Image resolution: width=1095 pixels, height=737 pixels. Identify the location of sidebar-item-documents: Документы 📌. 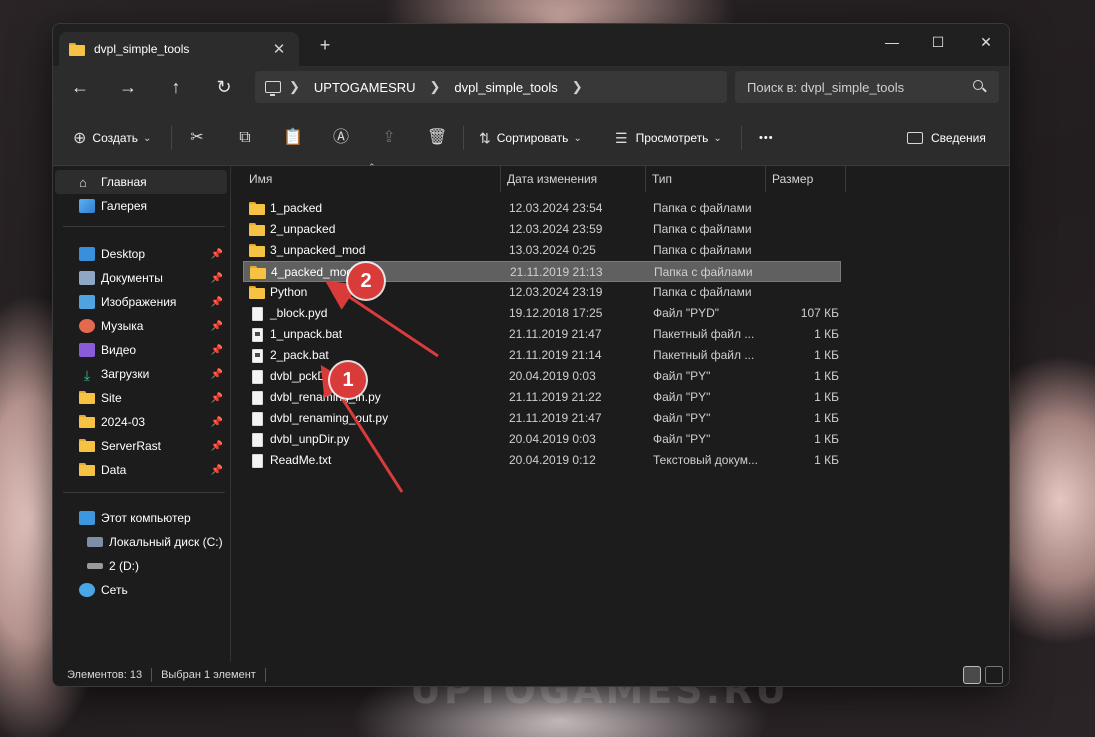
(141, 278).